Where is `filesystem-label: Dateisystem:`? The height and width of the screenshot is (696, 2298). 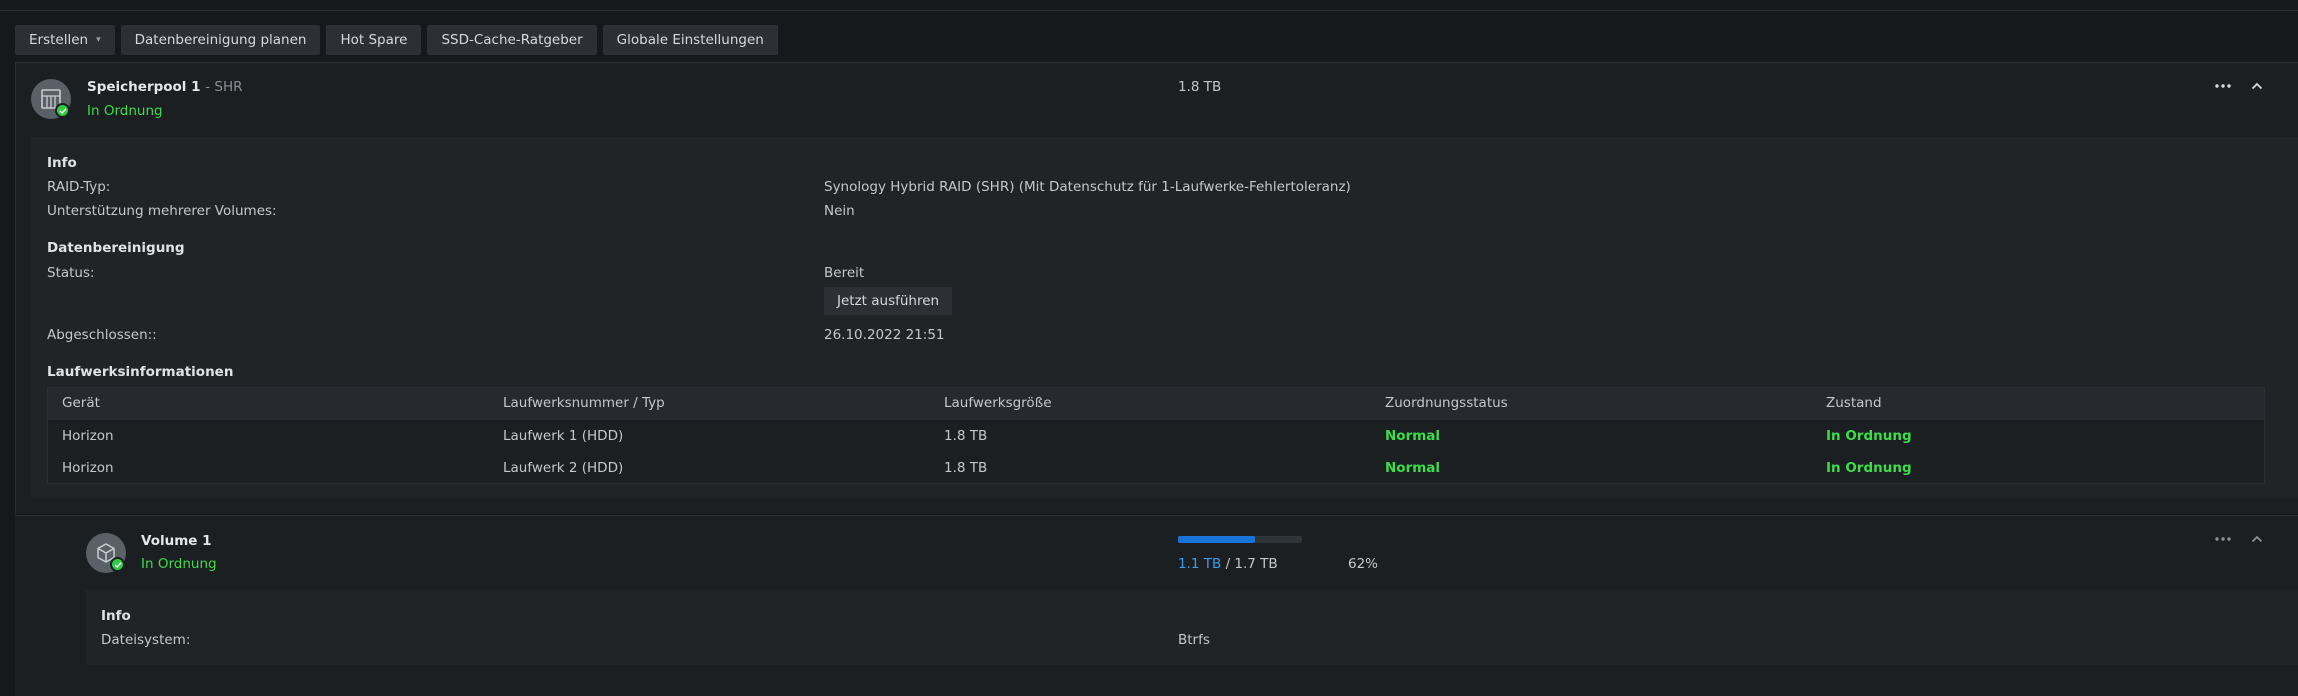 filesystem-label: Dateisystem: is located at coordinates (146, 640).